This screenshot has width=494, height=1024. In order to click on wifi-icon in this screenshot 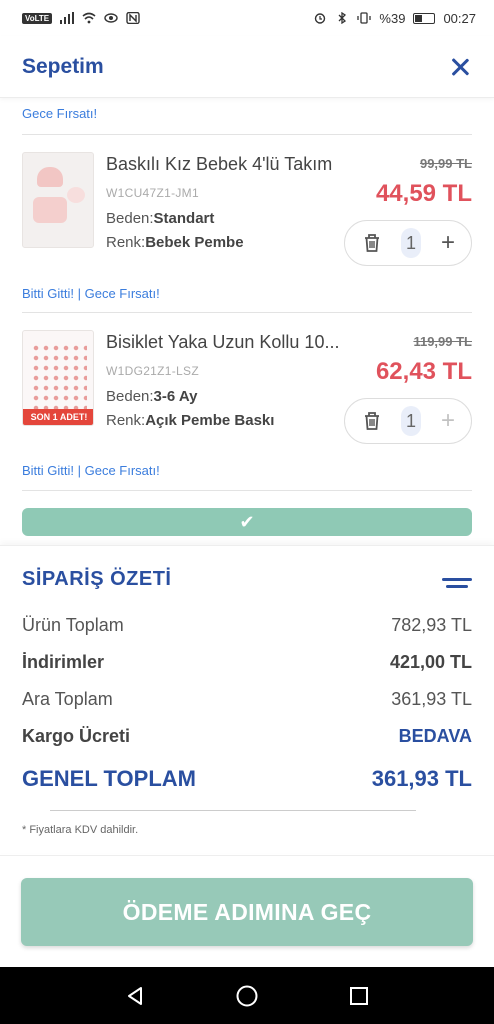, I will do `click(89, 18)`.